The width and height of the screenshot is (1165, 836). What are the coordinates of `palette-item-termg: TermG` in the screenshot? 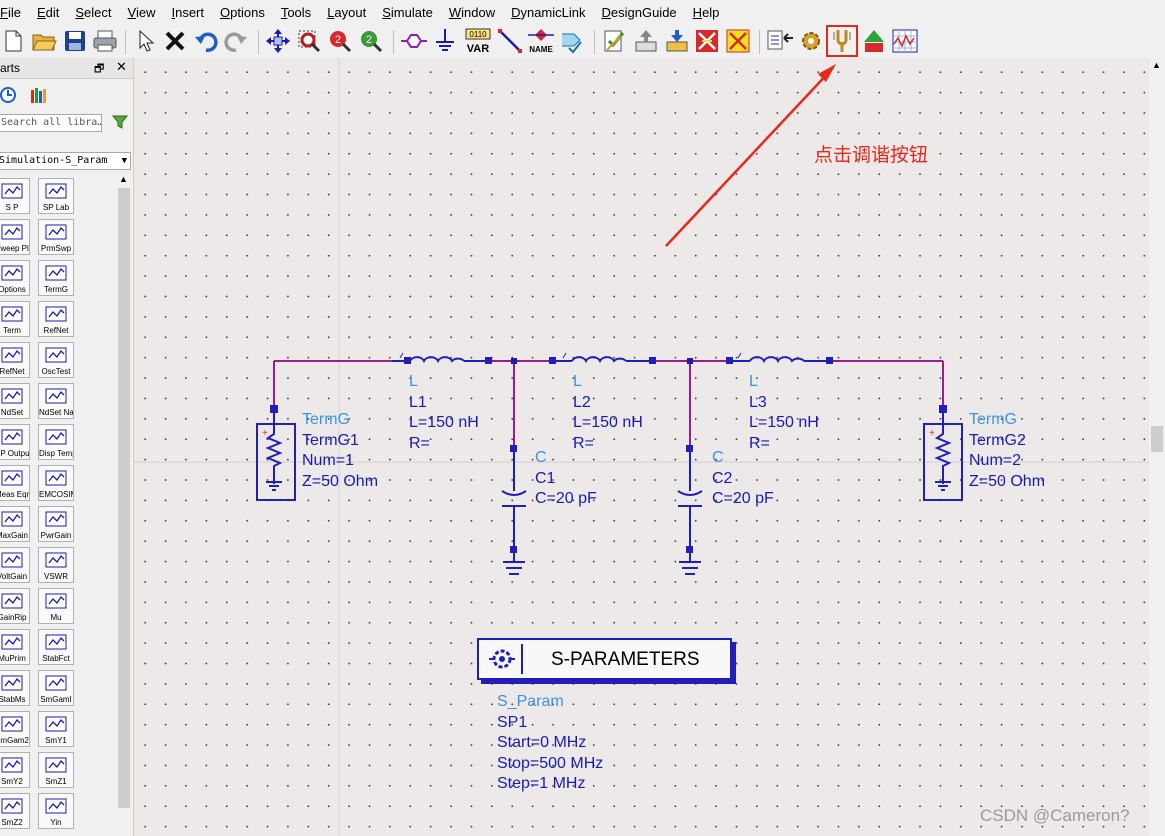 It's located at (56, 278).